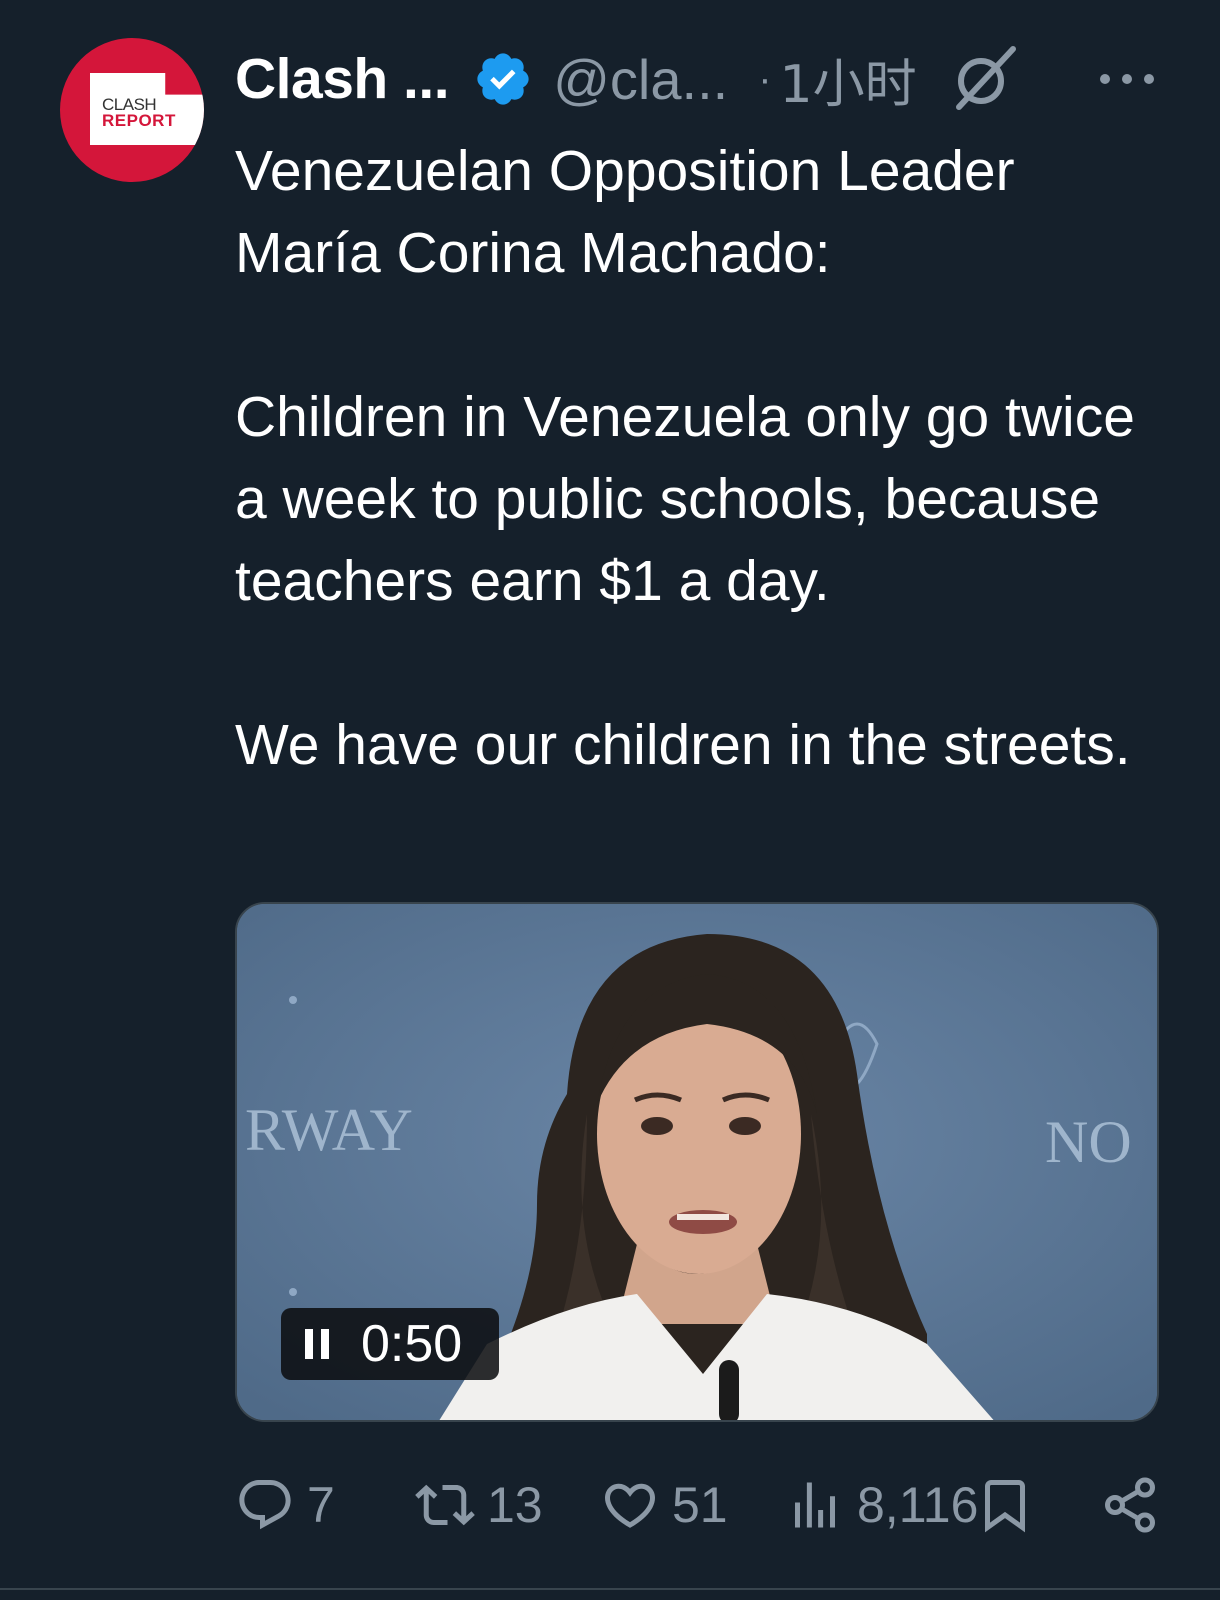  What do you see at coordinates (815, 1505) in the screenshot?
I see `views-icon` at bounding box center [815, 1505].